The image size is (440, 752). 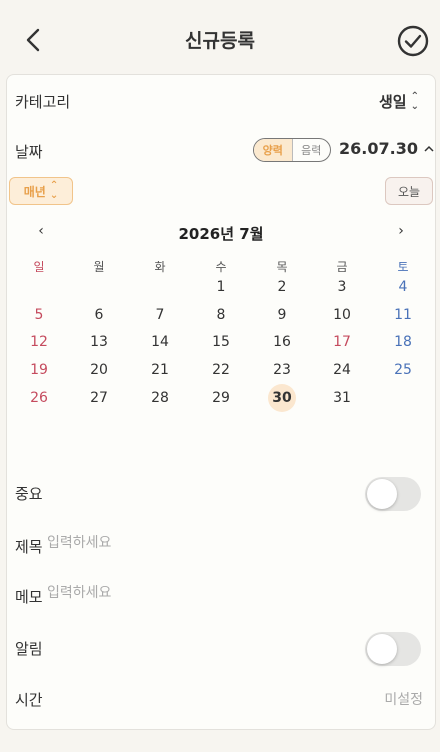 What do you see at coordinates (39, 342) in the screenshot?
I see `calendar-day: 12` at bounding box center [39, 342].